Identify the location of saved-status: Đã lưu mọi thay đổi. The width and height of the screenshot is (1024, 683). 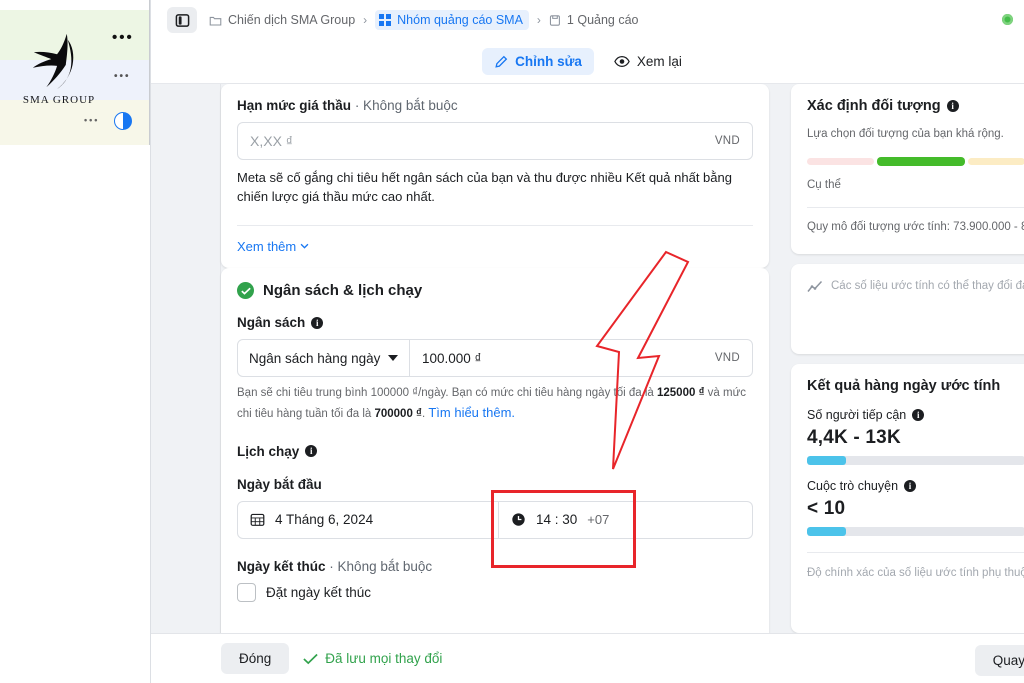
(372, 658).